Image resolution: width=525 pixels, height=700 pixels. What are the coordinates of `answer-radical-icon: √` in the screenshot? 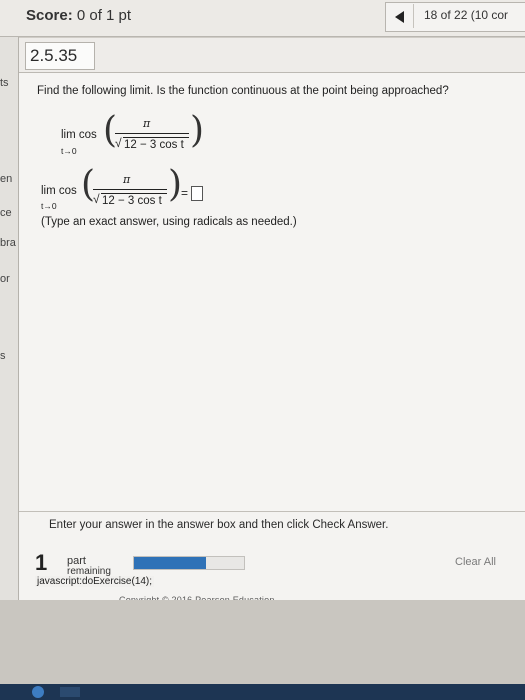 It's located at (96, 199).